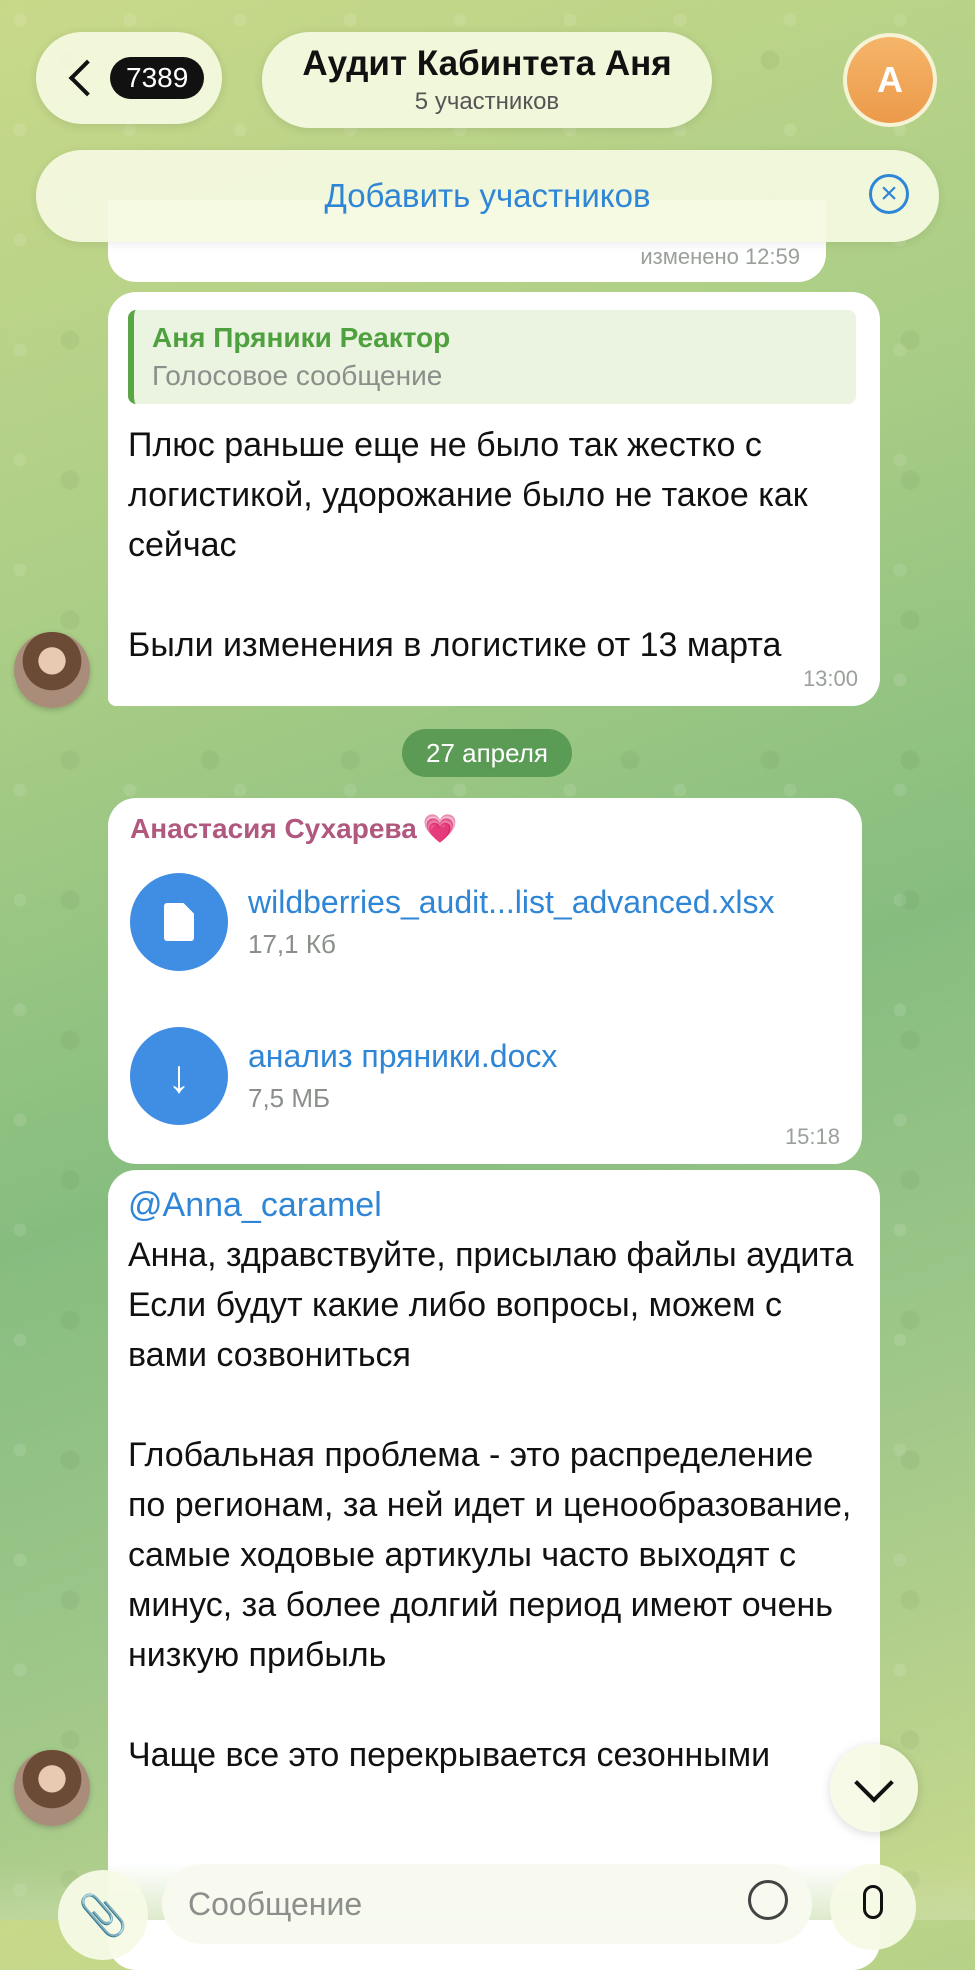  I want to click on file-attachment: ↓ анализ пряники.docx 7,5 МБ, so click(485, 1076).